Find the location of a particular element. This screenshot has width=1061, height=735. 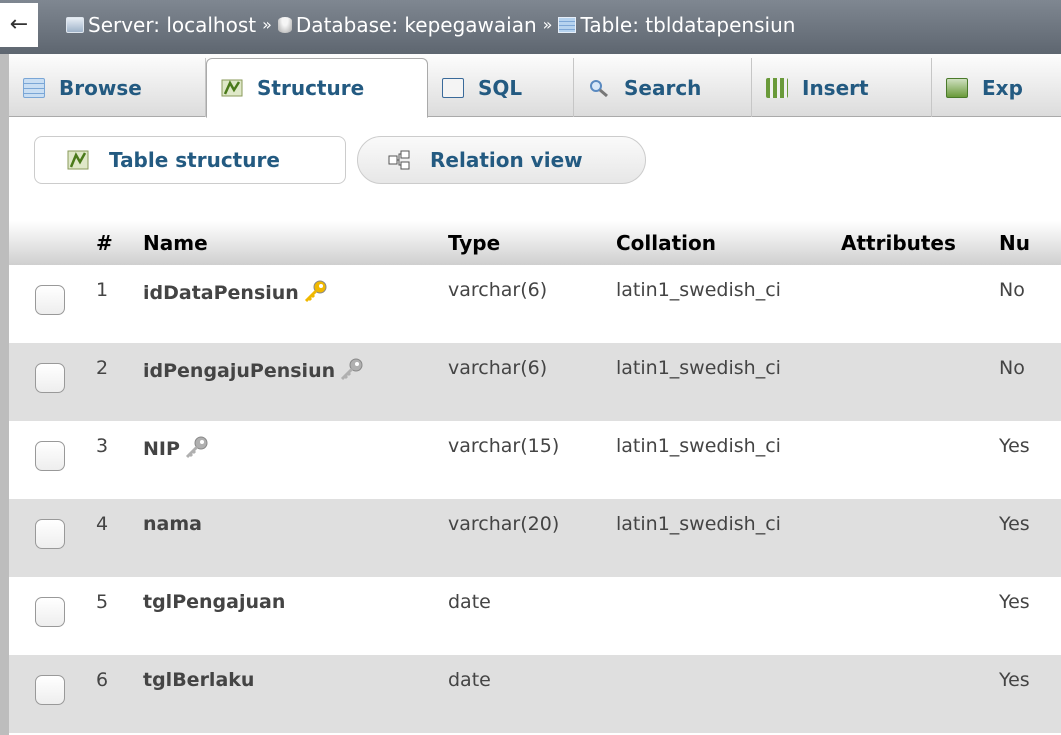

header-attributes: Attributes is located at coordinates (920, 243).